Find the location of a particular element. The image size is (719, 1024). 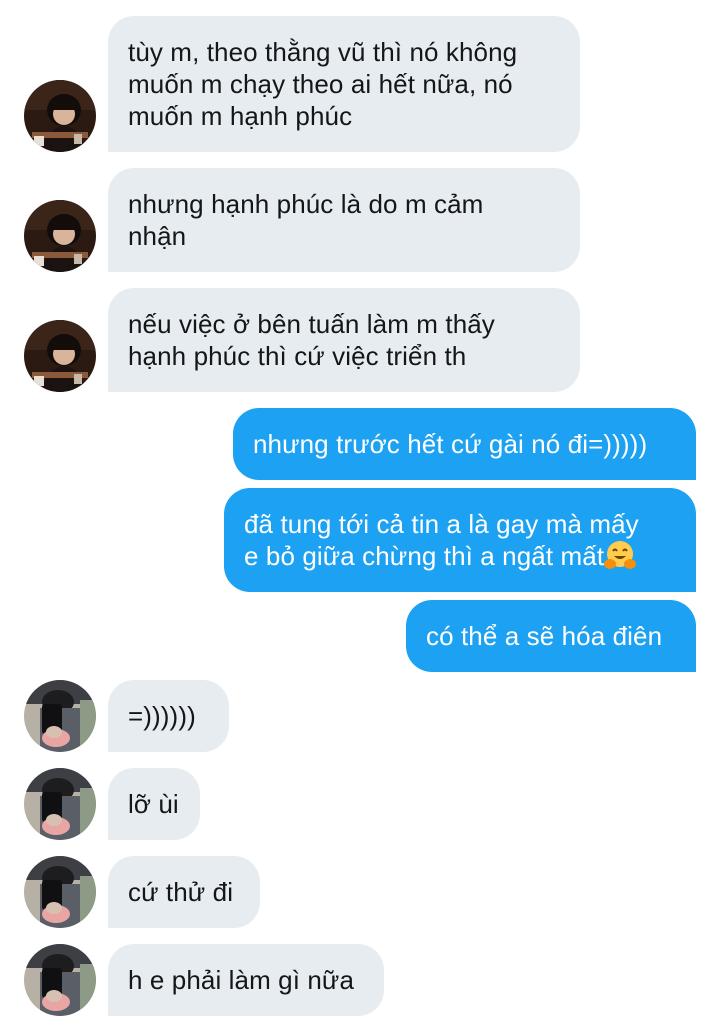

message-bubble-incoming: =)))))) is located at coordinates (168, 716).